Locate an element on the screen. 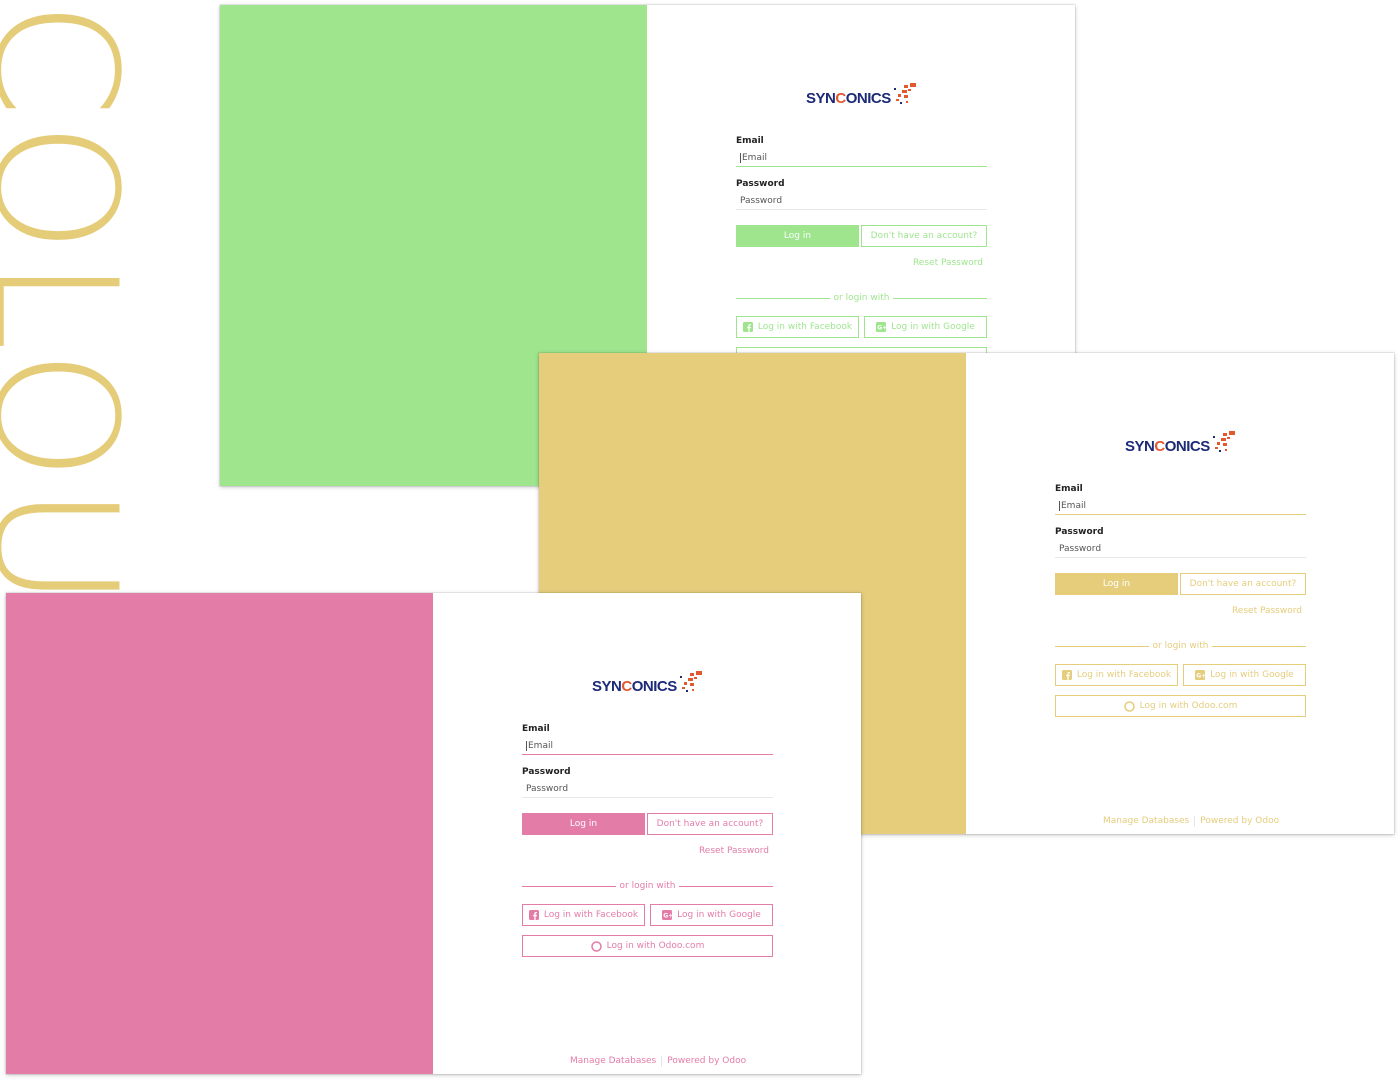 The height and width of the screenshot is (1080, 1400). colour-watermark: COLOUR is located at coordinates (65, 297).